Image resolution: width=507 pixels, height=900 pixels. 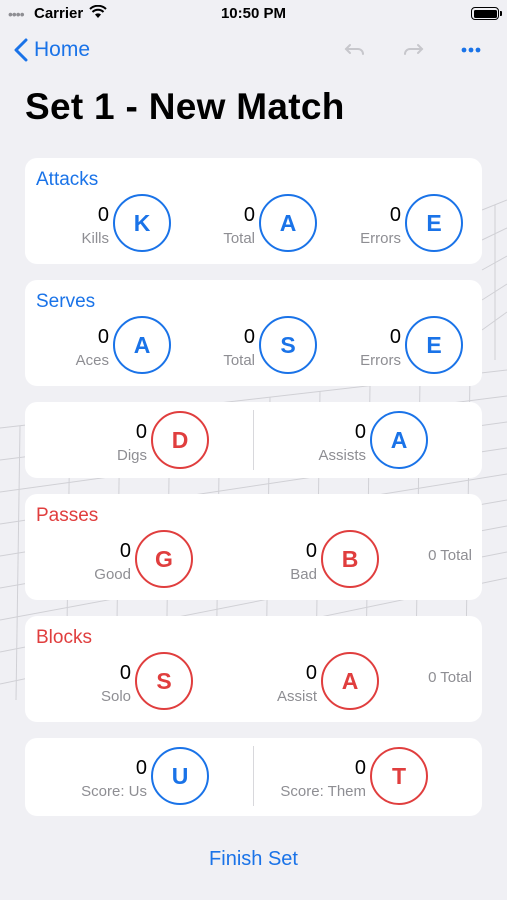 What do you see at coordinates (413, 50) in the screenshot?
I see `redo-icon` at bounding box center [413, 50].